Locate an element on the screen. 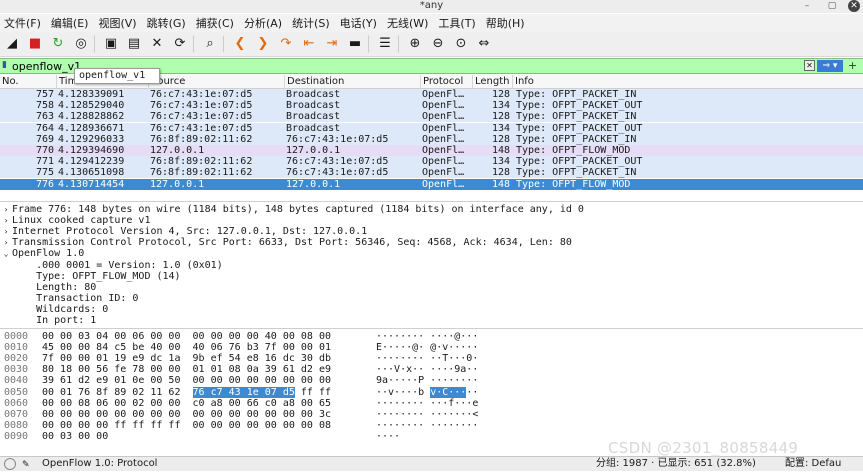 The height and width of the screenshot is (472, 863). autoscroll-icon: ▬ is located at coordinates (355, 44).